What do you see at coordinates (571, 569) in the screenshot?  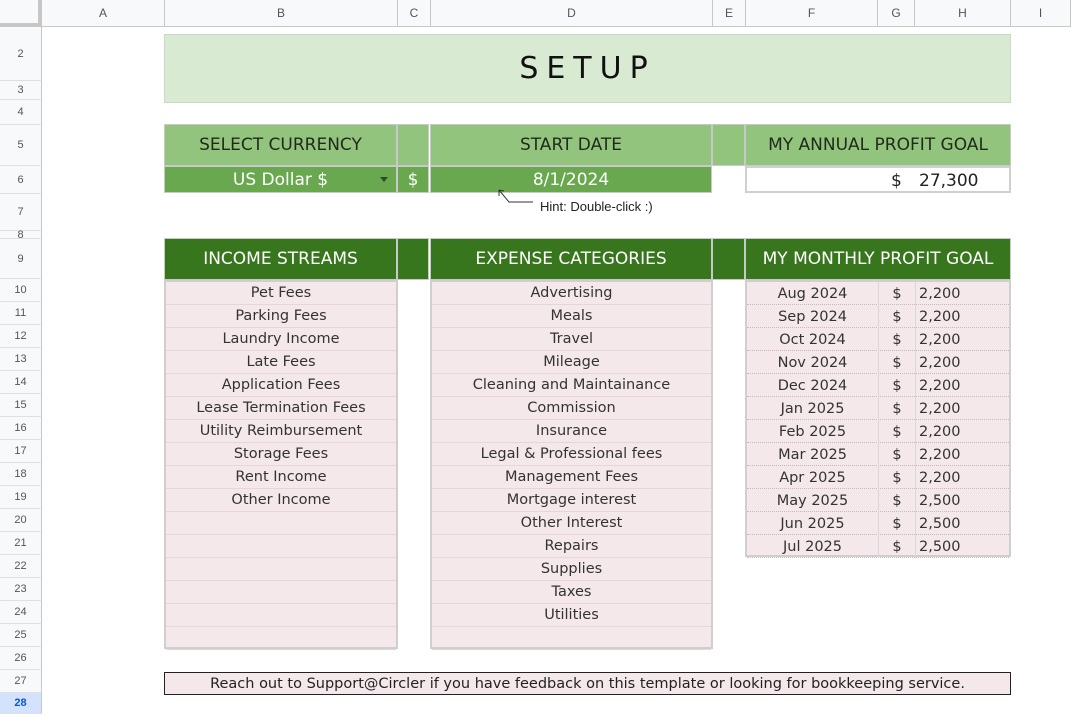 I see `list-item: Supplies` at bounding box center [571, 569].